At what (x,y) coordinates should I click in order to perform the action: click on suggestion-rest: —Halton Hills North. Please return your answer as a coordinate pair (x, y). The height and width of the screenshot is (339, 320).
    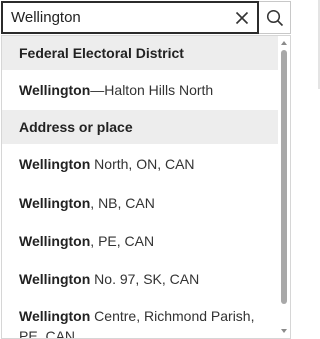
    Looking at the image, I should click on (152, 90).